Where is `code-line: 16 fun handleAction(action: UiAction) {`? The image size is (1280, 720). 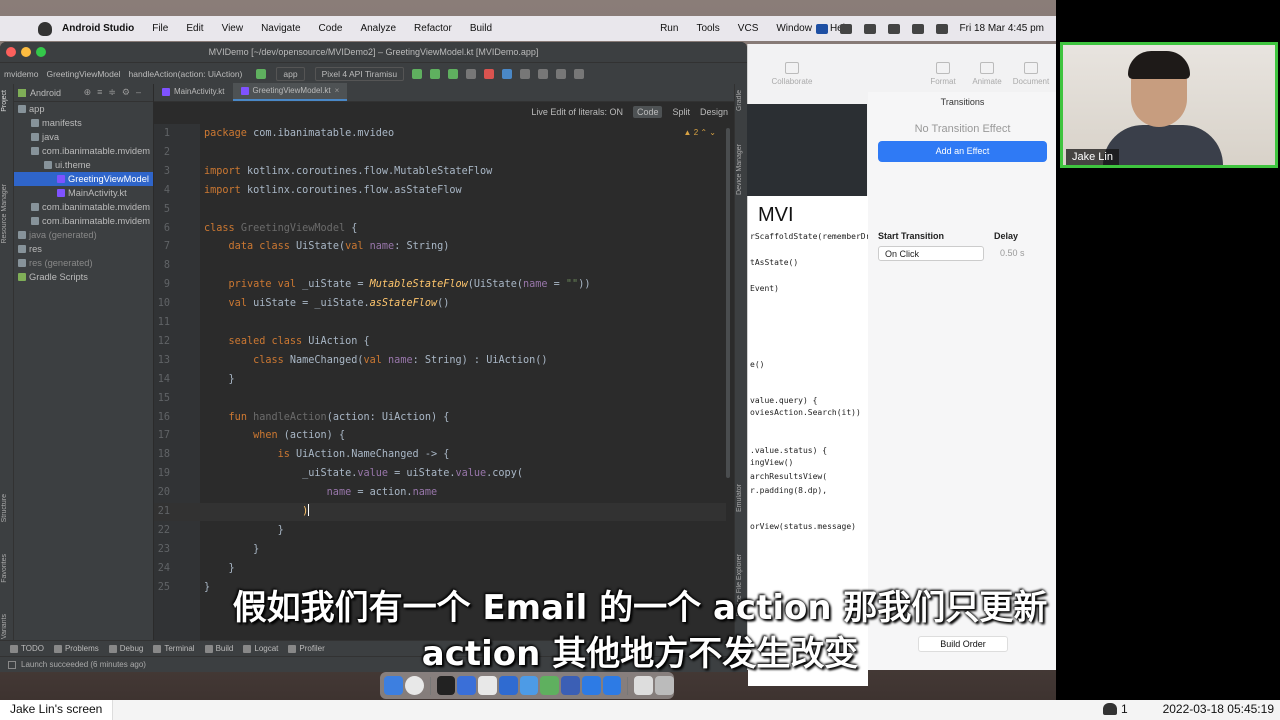 code-line: 16 fun handleAction(action: UiAction) { is located at coordinates (440, 418).